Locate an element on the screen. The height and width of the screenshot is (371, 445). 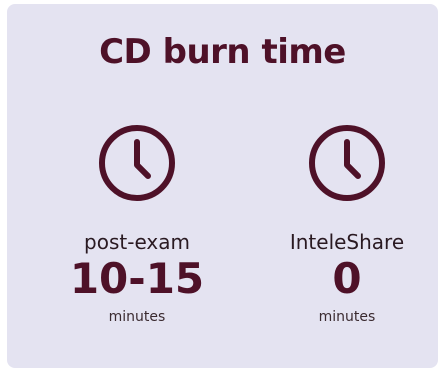
stat-label: post-exam is located at coordinates (137, 242).